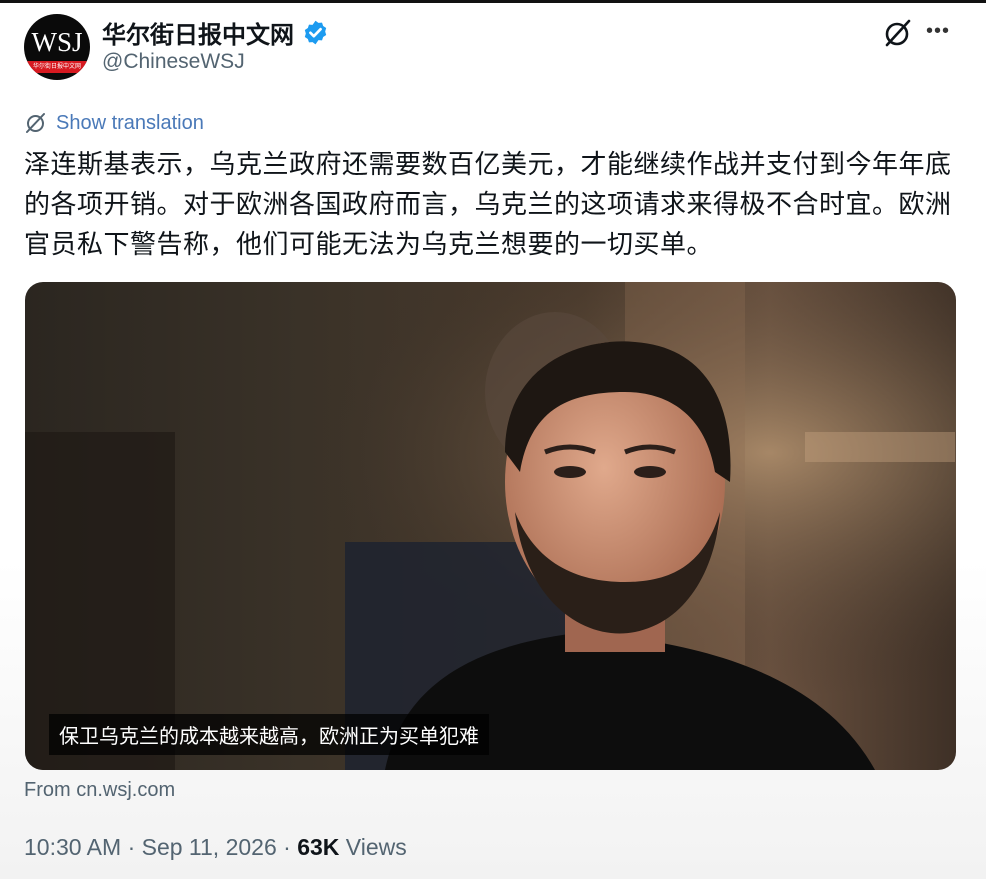 The height and width of the screenshot is (879, 986). Describe the element at coordinates (99, 790) in the screenshot. I see `source-link: From cn.wsj.com` at that location.